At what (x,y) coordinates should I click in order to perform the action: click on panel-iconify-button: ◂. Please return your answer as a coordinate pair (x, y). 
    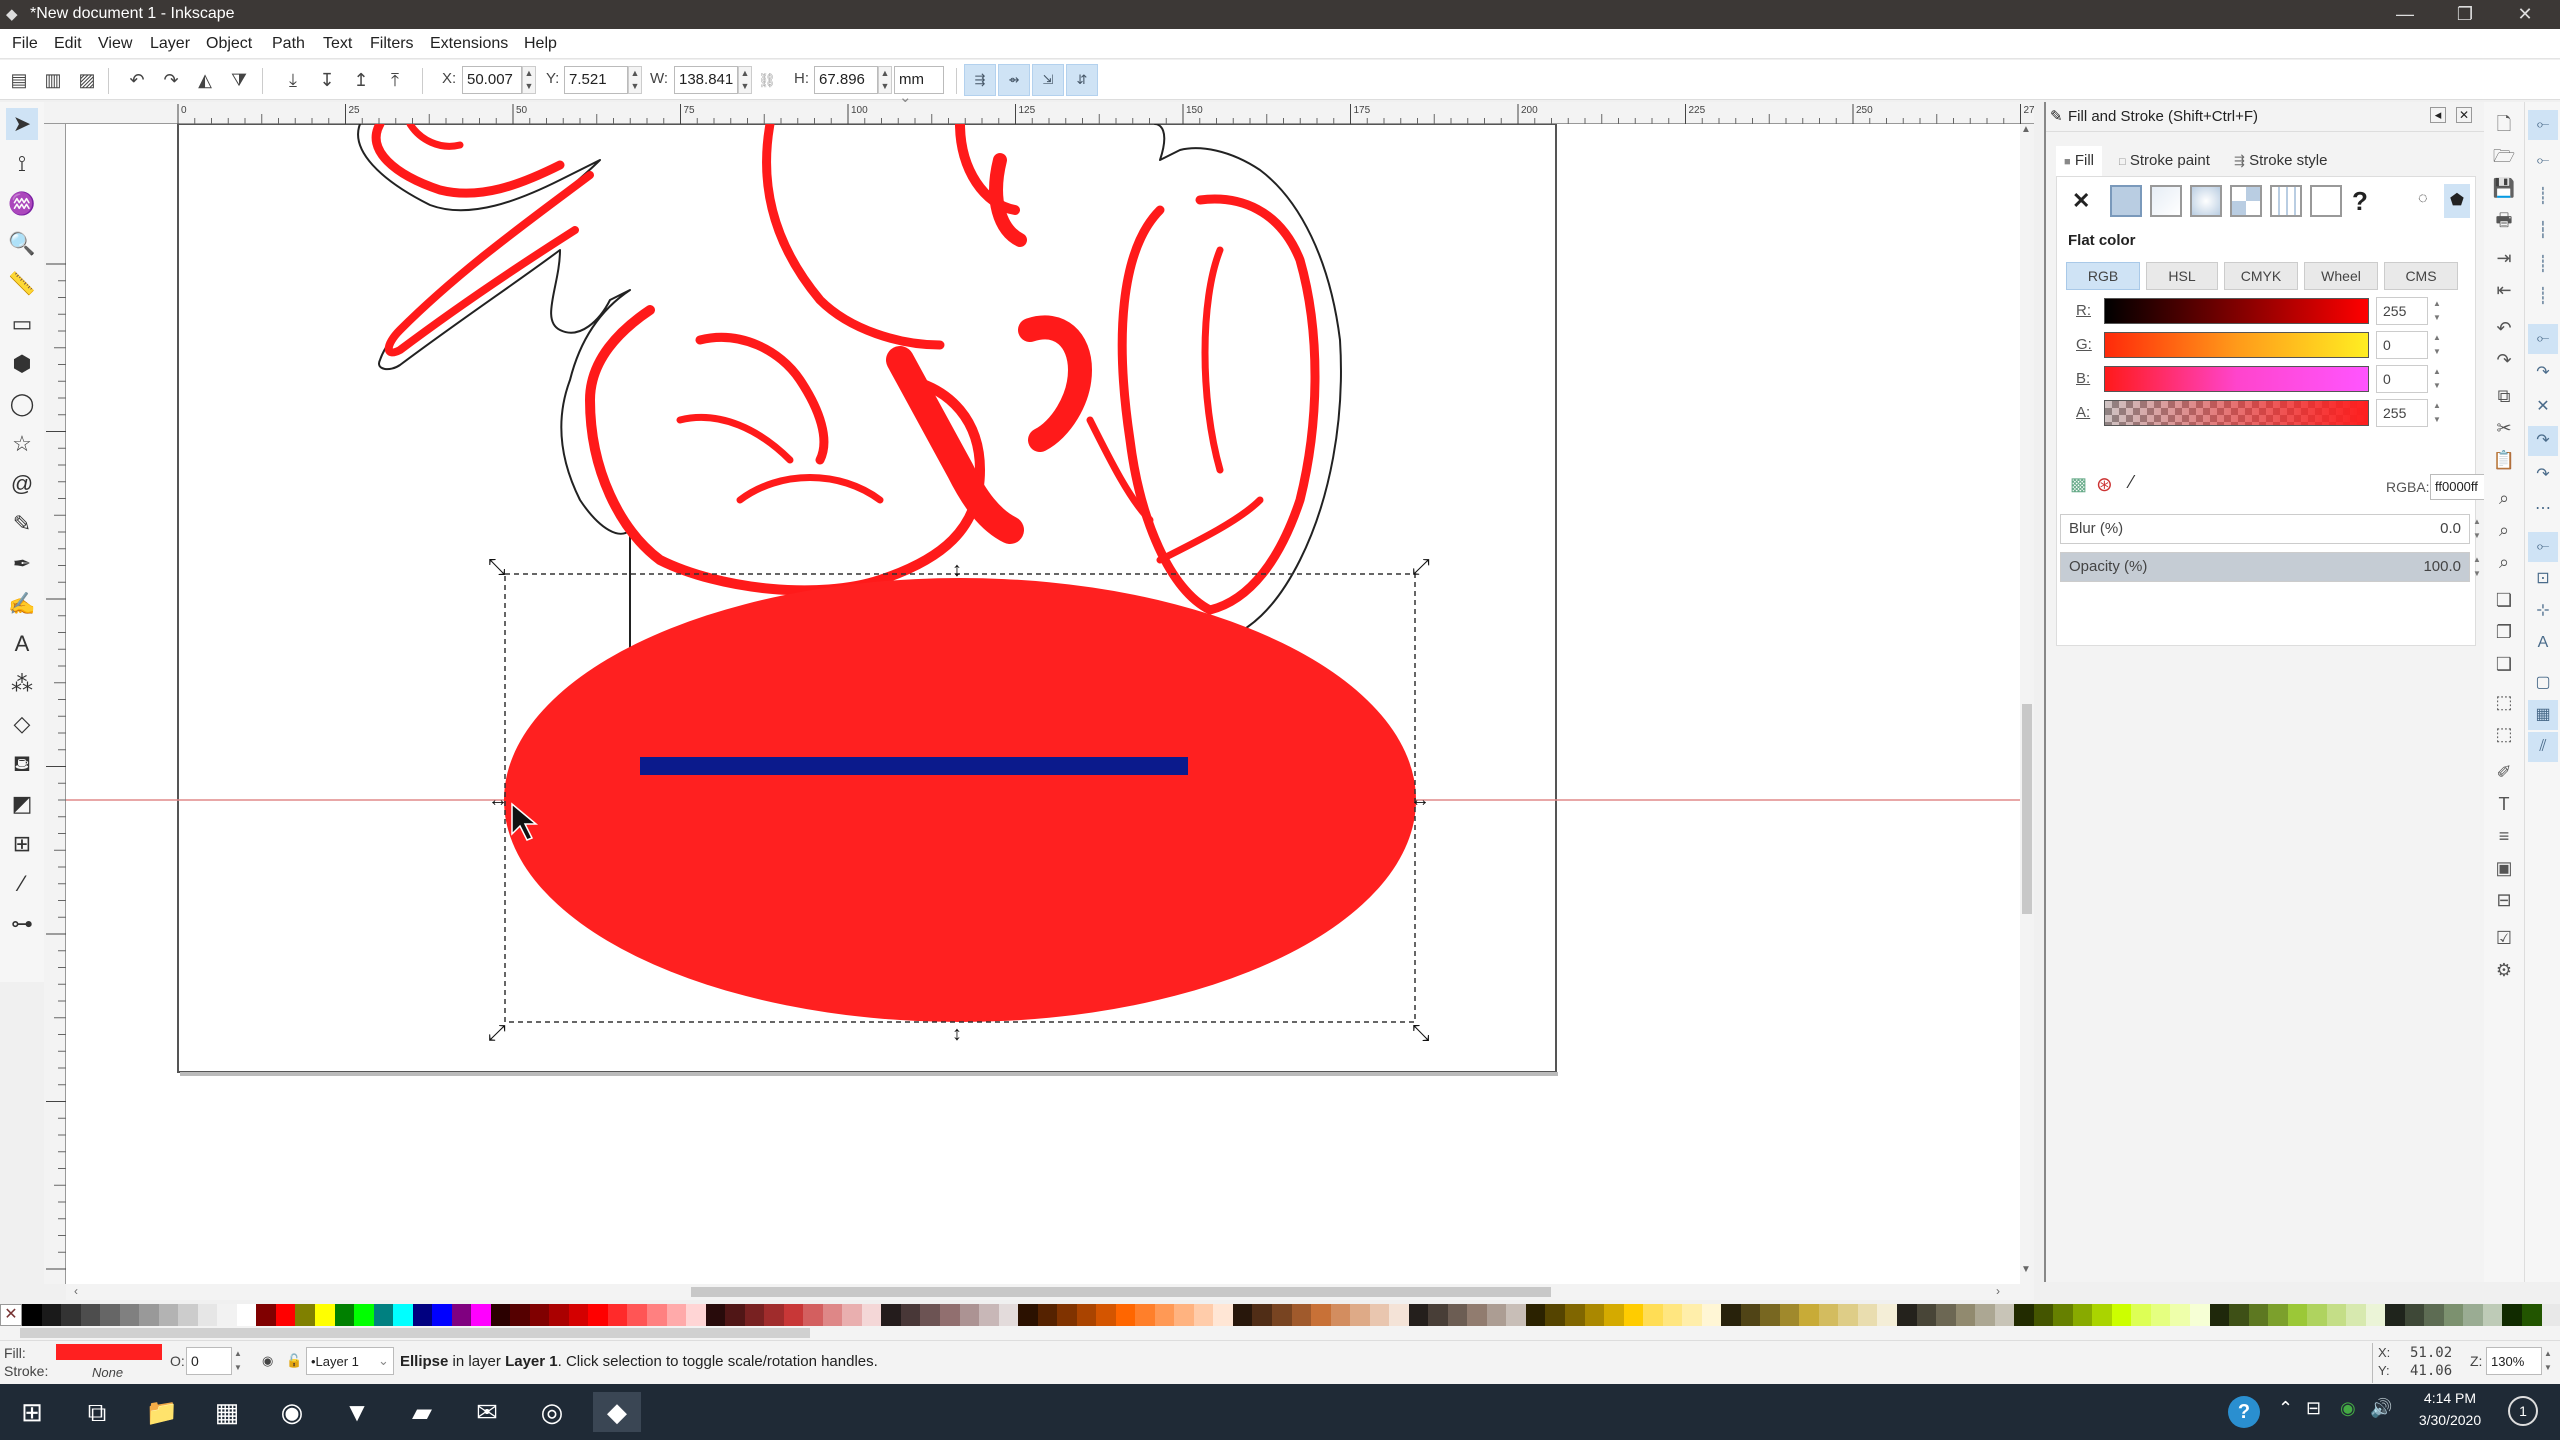
    Looking at the image, I should click on (2438, 115).